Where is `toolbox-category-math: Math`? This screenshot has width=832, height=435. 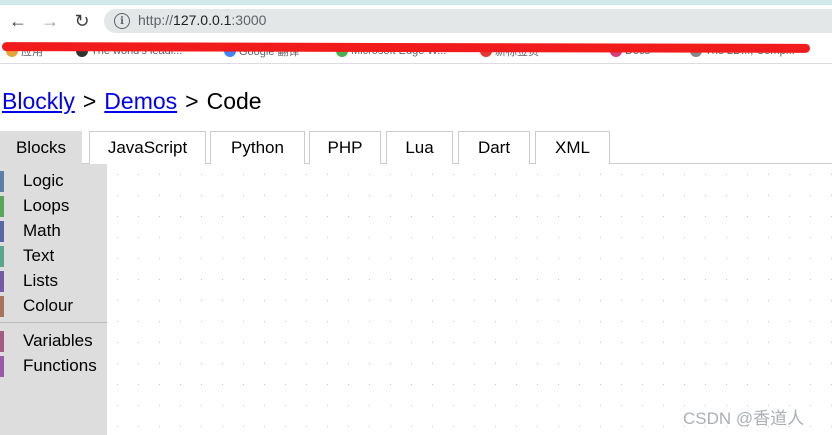 toolbox-category-math: Math is located at coordinates (53, 231).